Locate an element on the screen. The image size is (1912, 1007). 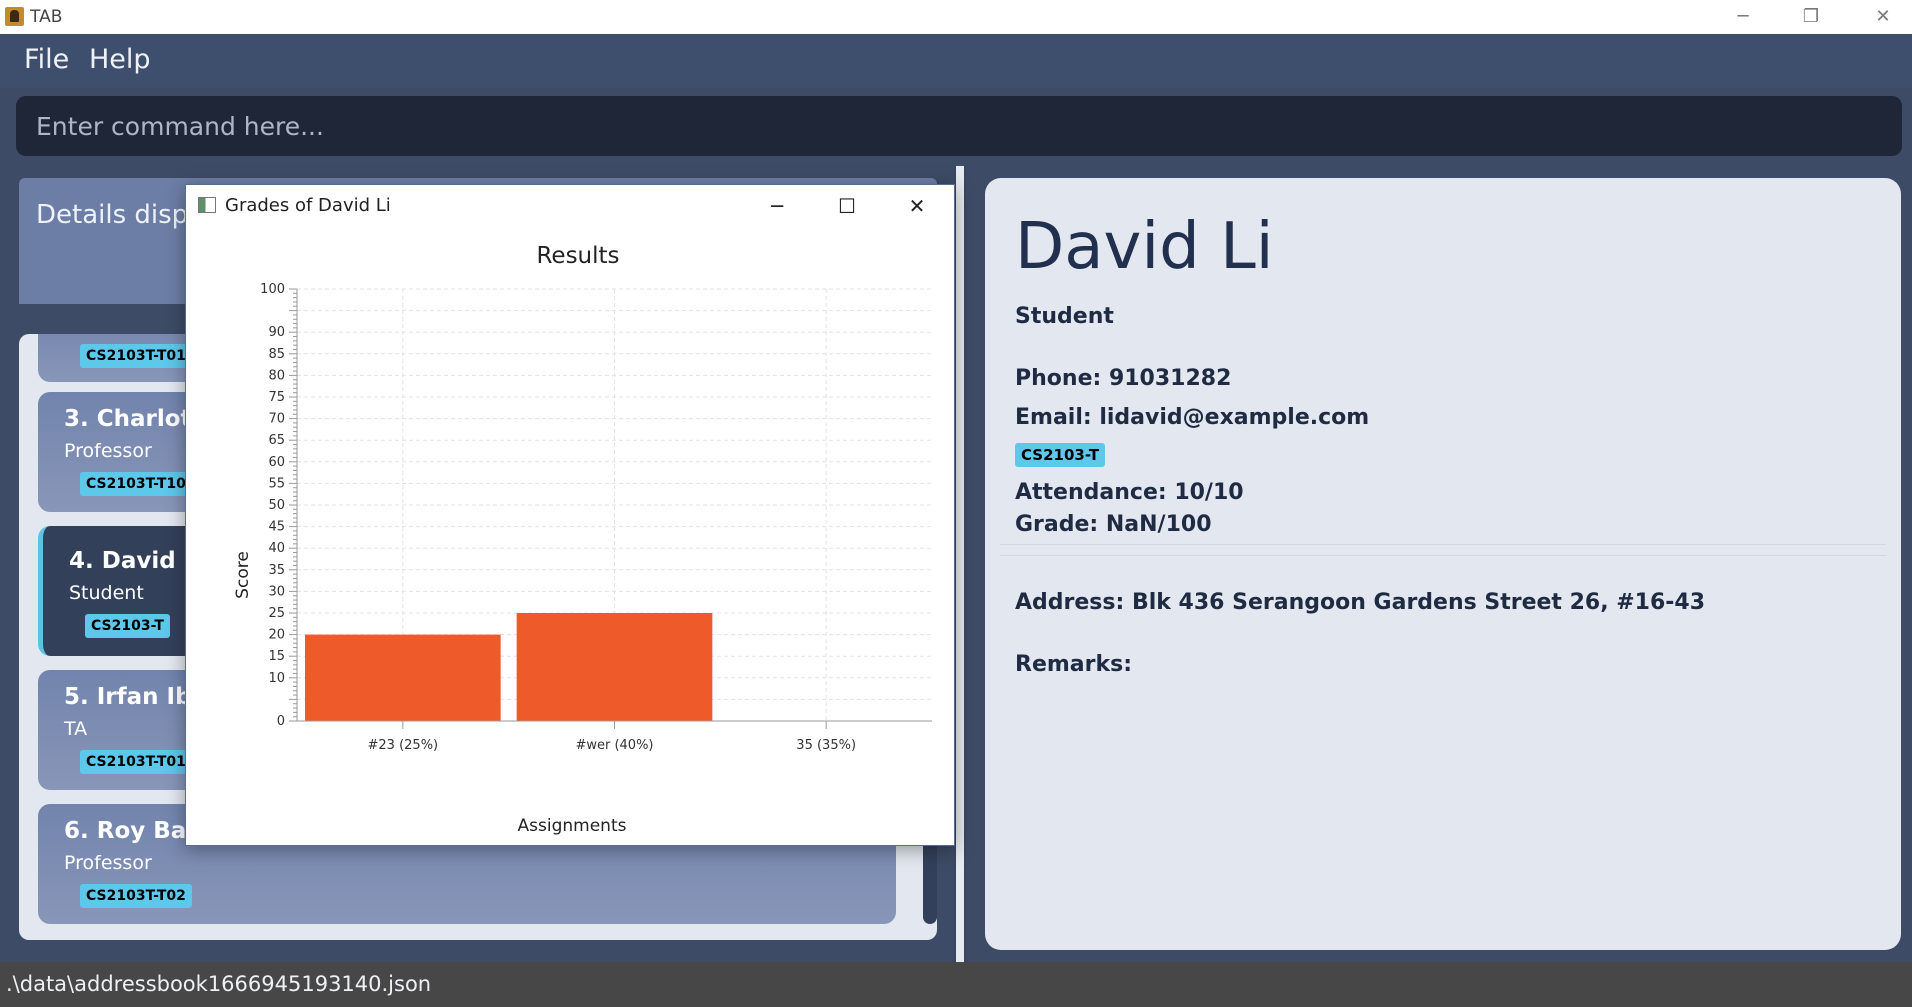
person-tag: CS2103T-T02 is located at coordinates (136, 896).